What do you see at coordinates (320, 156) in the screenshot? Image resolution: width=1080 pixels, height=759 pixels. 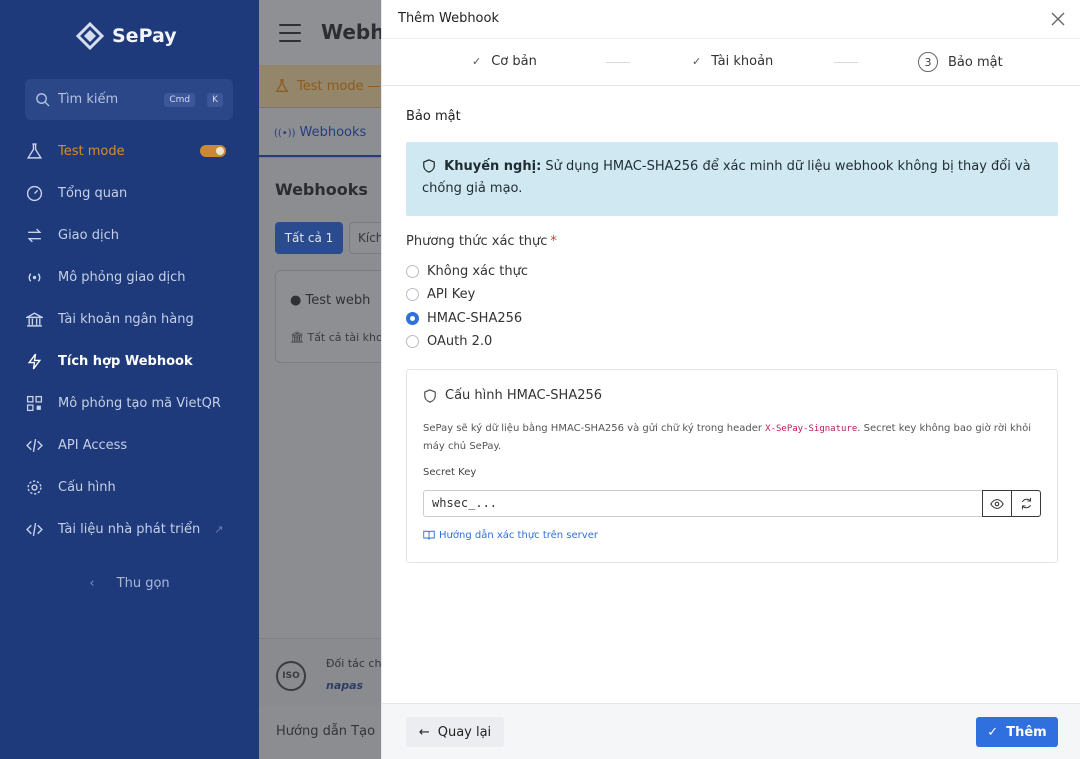 I see `tab-underline` at bounding box center [320, 156].